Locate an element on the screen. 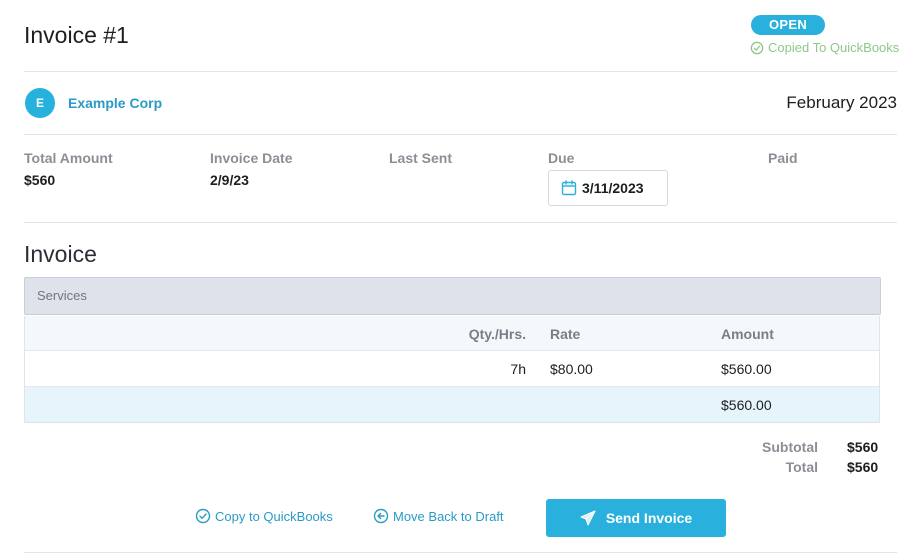  table-row: 7h $80.00 $560.00 is located at coordinates (452, 369).